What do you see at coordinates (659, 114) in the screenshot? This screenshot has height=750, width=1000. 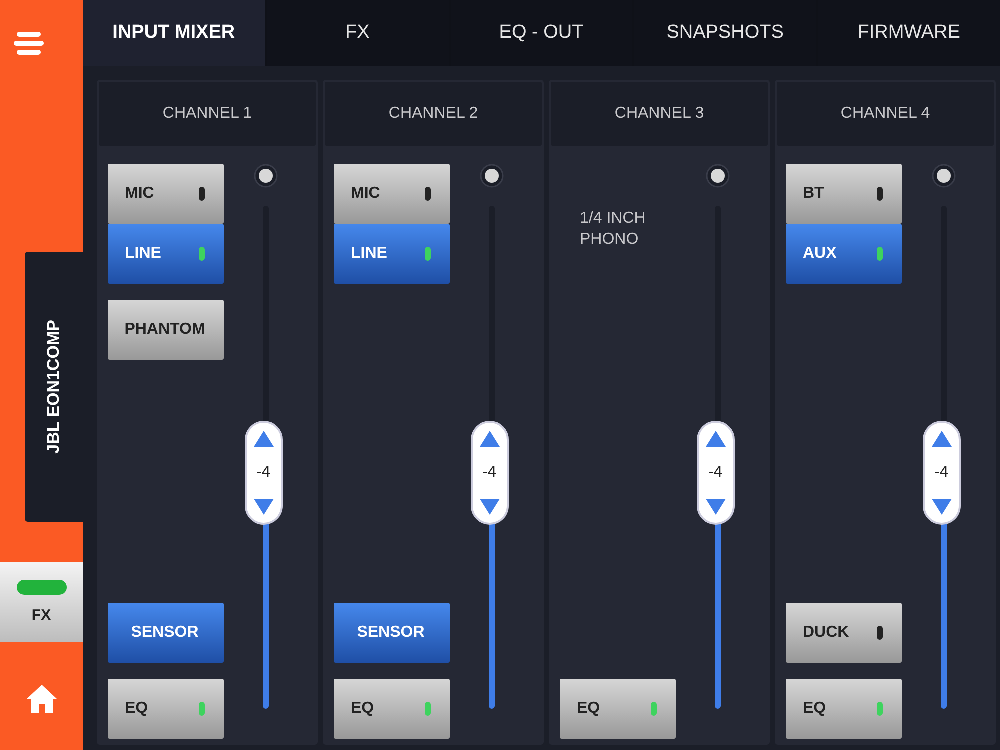 I see `channel-title: CHANNEL 3` at bounding box center [659, 114].